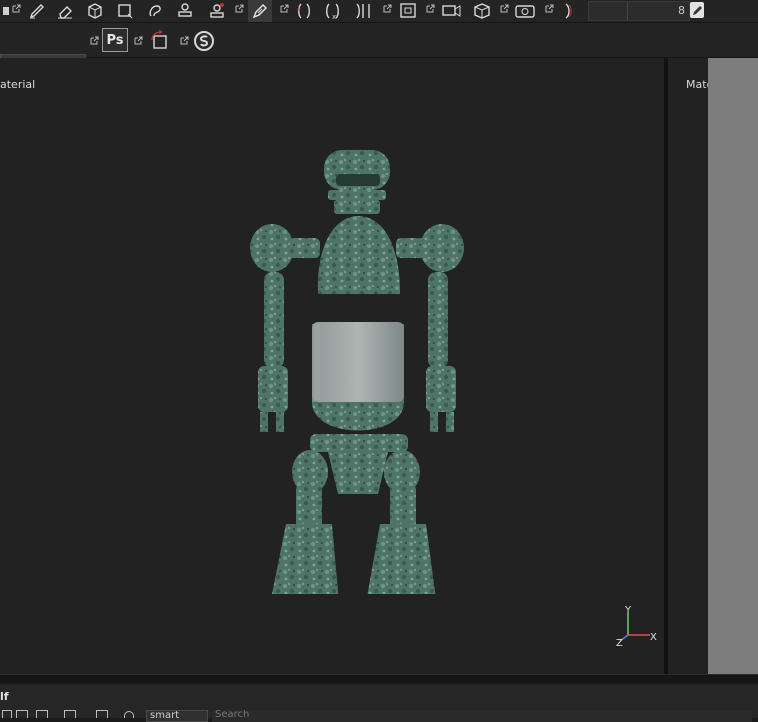  Describe the element at coordinates (619, 643) in the screenshot. I see `axis-z-label: Z` at that location.